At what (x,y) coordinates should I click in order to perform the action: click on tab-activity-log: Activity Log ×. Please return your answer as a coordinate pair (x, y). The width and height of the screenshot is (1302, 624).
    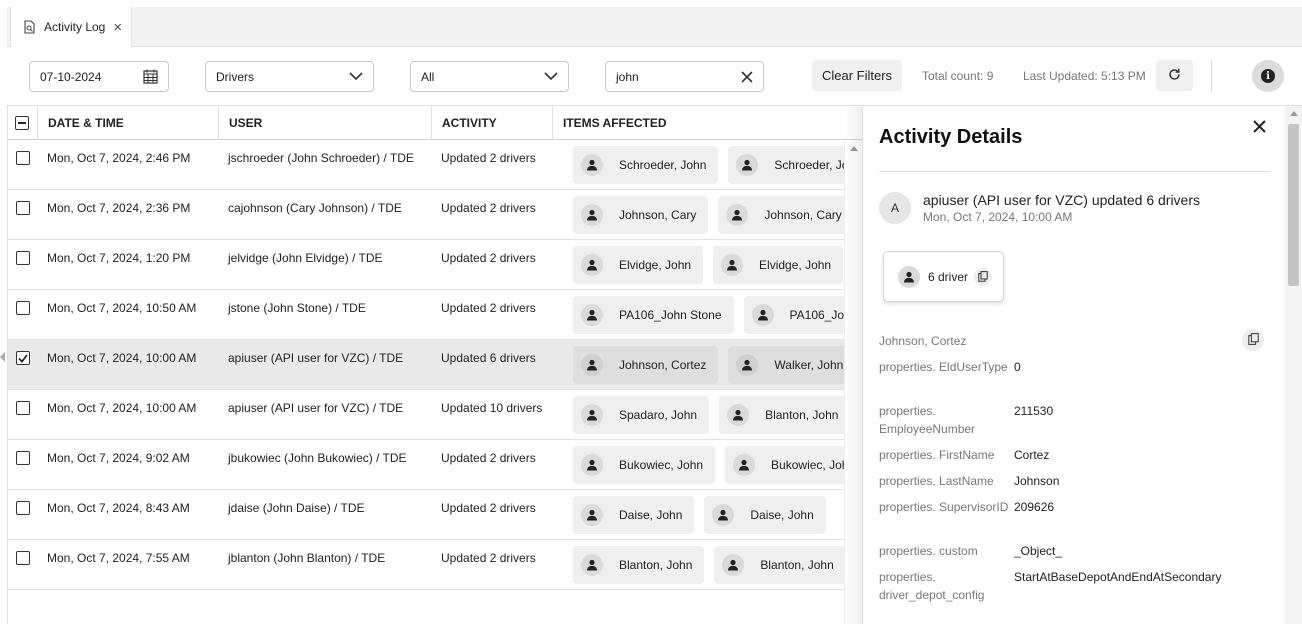
    Looking at the image, I should click on (71, 27).